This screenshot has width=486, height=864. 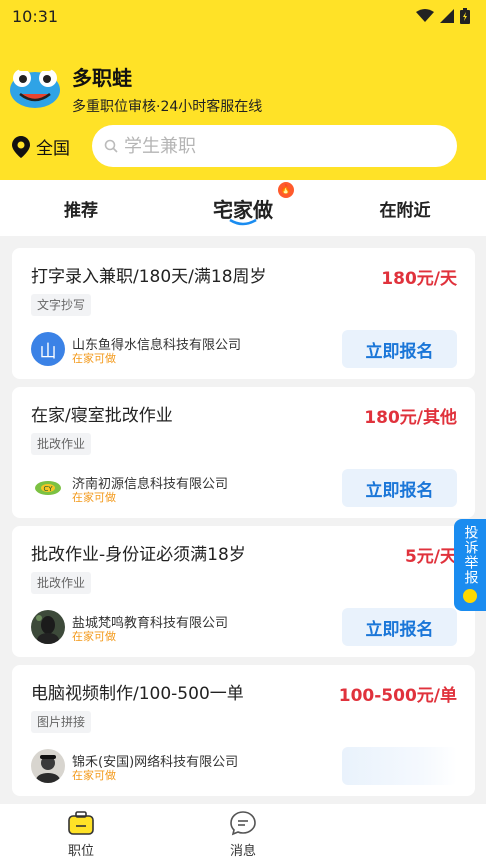 What do you see at coordinates (470, 555) in the screenshot?
I see `report-label: 投诉举报` at bounding box center [470, 555].